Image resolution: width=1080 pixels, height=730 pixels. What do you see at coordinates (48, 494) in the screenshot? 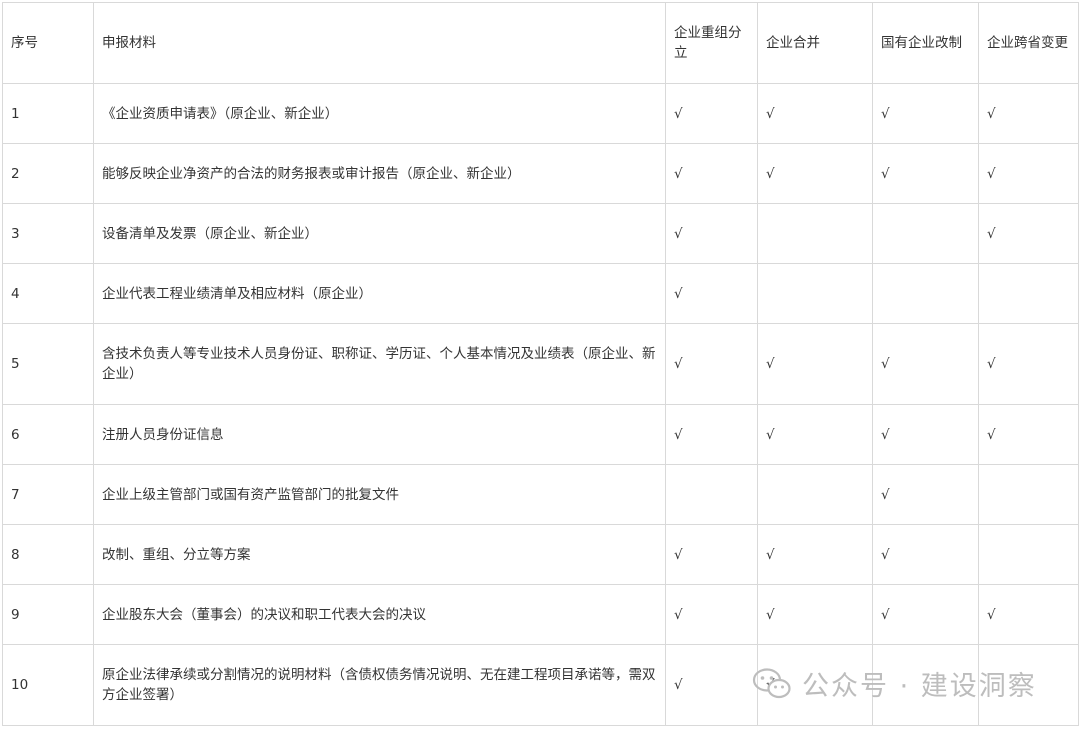
I see `row-no: 7` at bounding box center [48, 494].